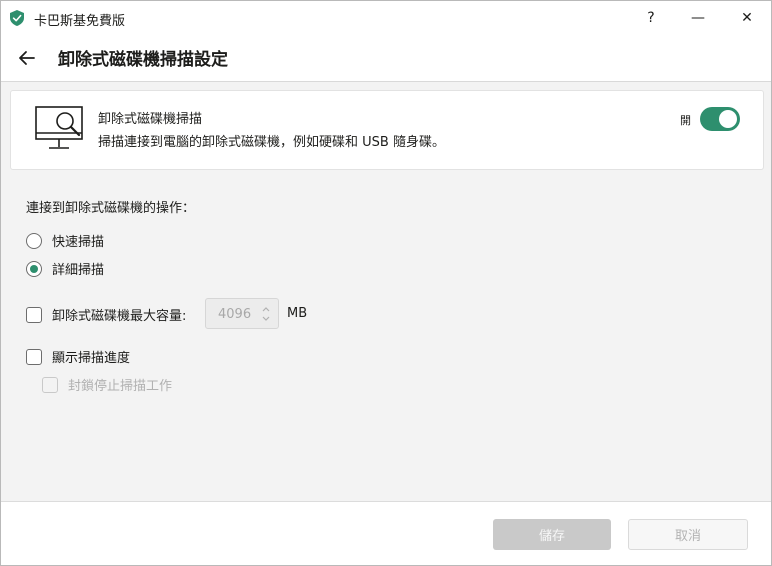  I want to click on block-stop-option: 封鎖停止掃描工作, so click(107, 384).